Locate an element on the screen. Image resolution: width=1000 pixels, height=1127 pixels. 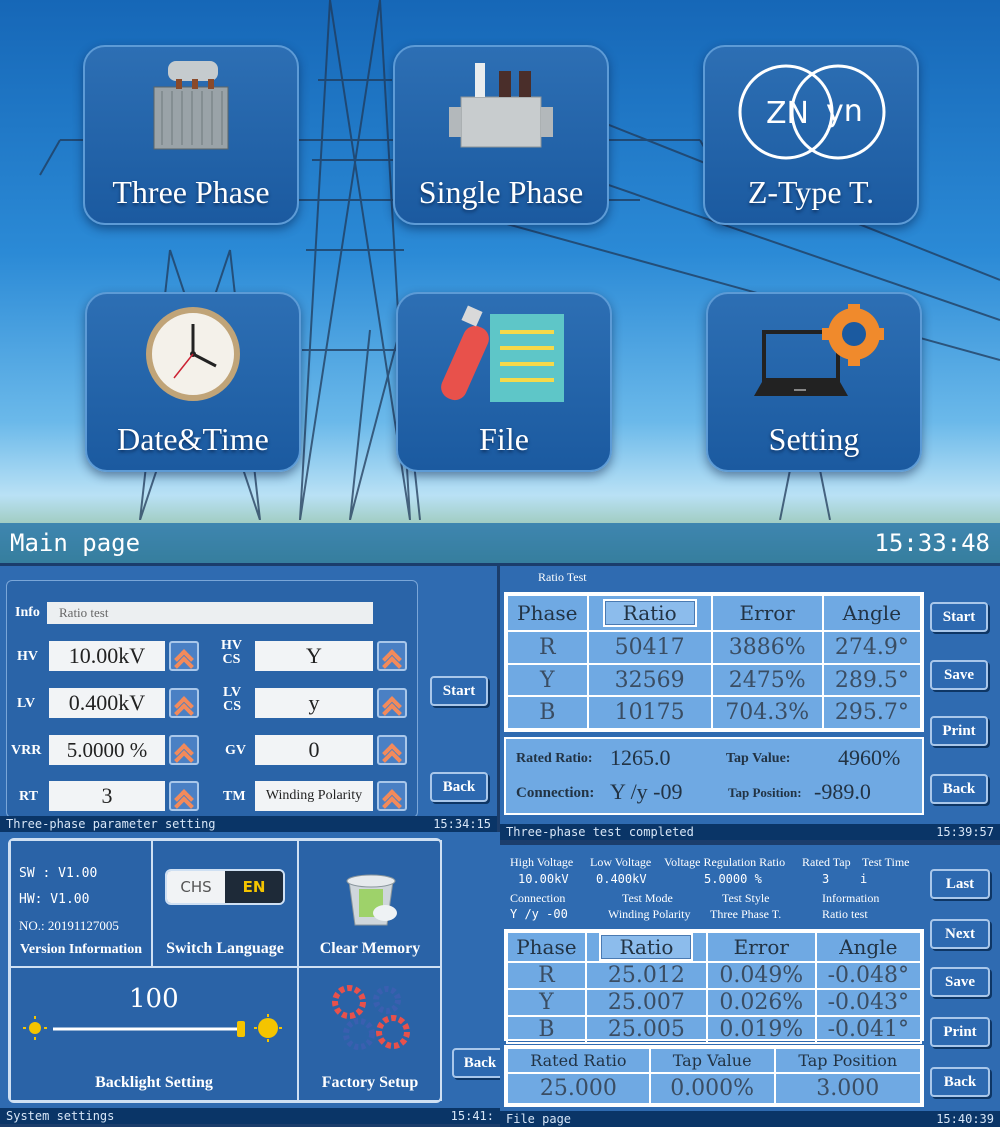
tile-file: File is located at coordinates (504, 382).